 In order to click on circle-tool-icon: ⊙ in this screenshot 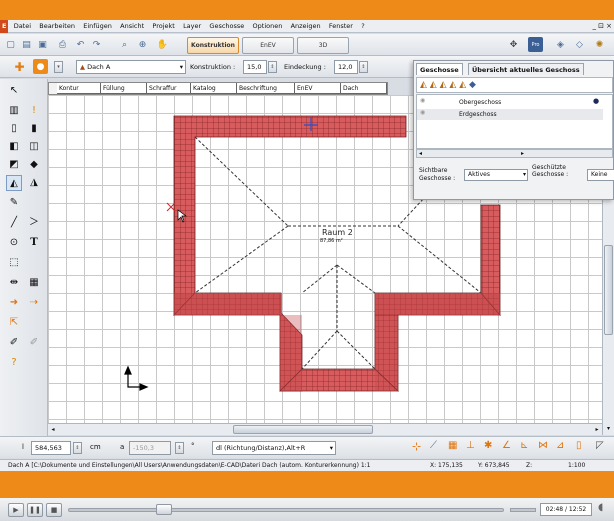, I will do `click(14, 243)`.